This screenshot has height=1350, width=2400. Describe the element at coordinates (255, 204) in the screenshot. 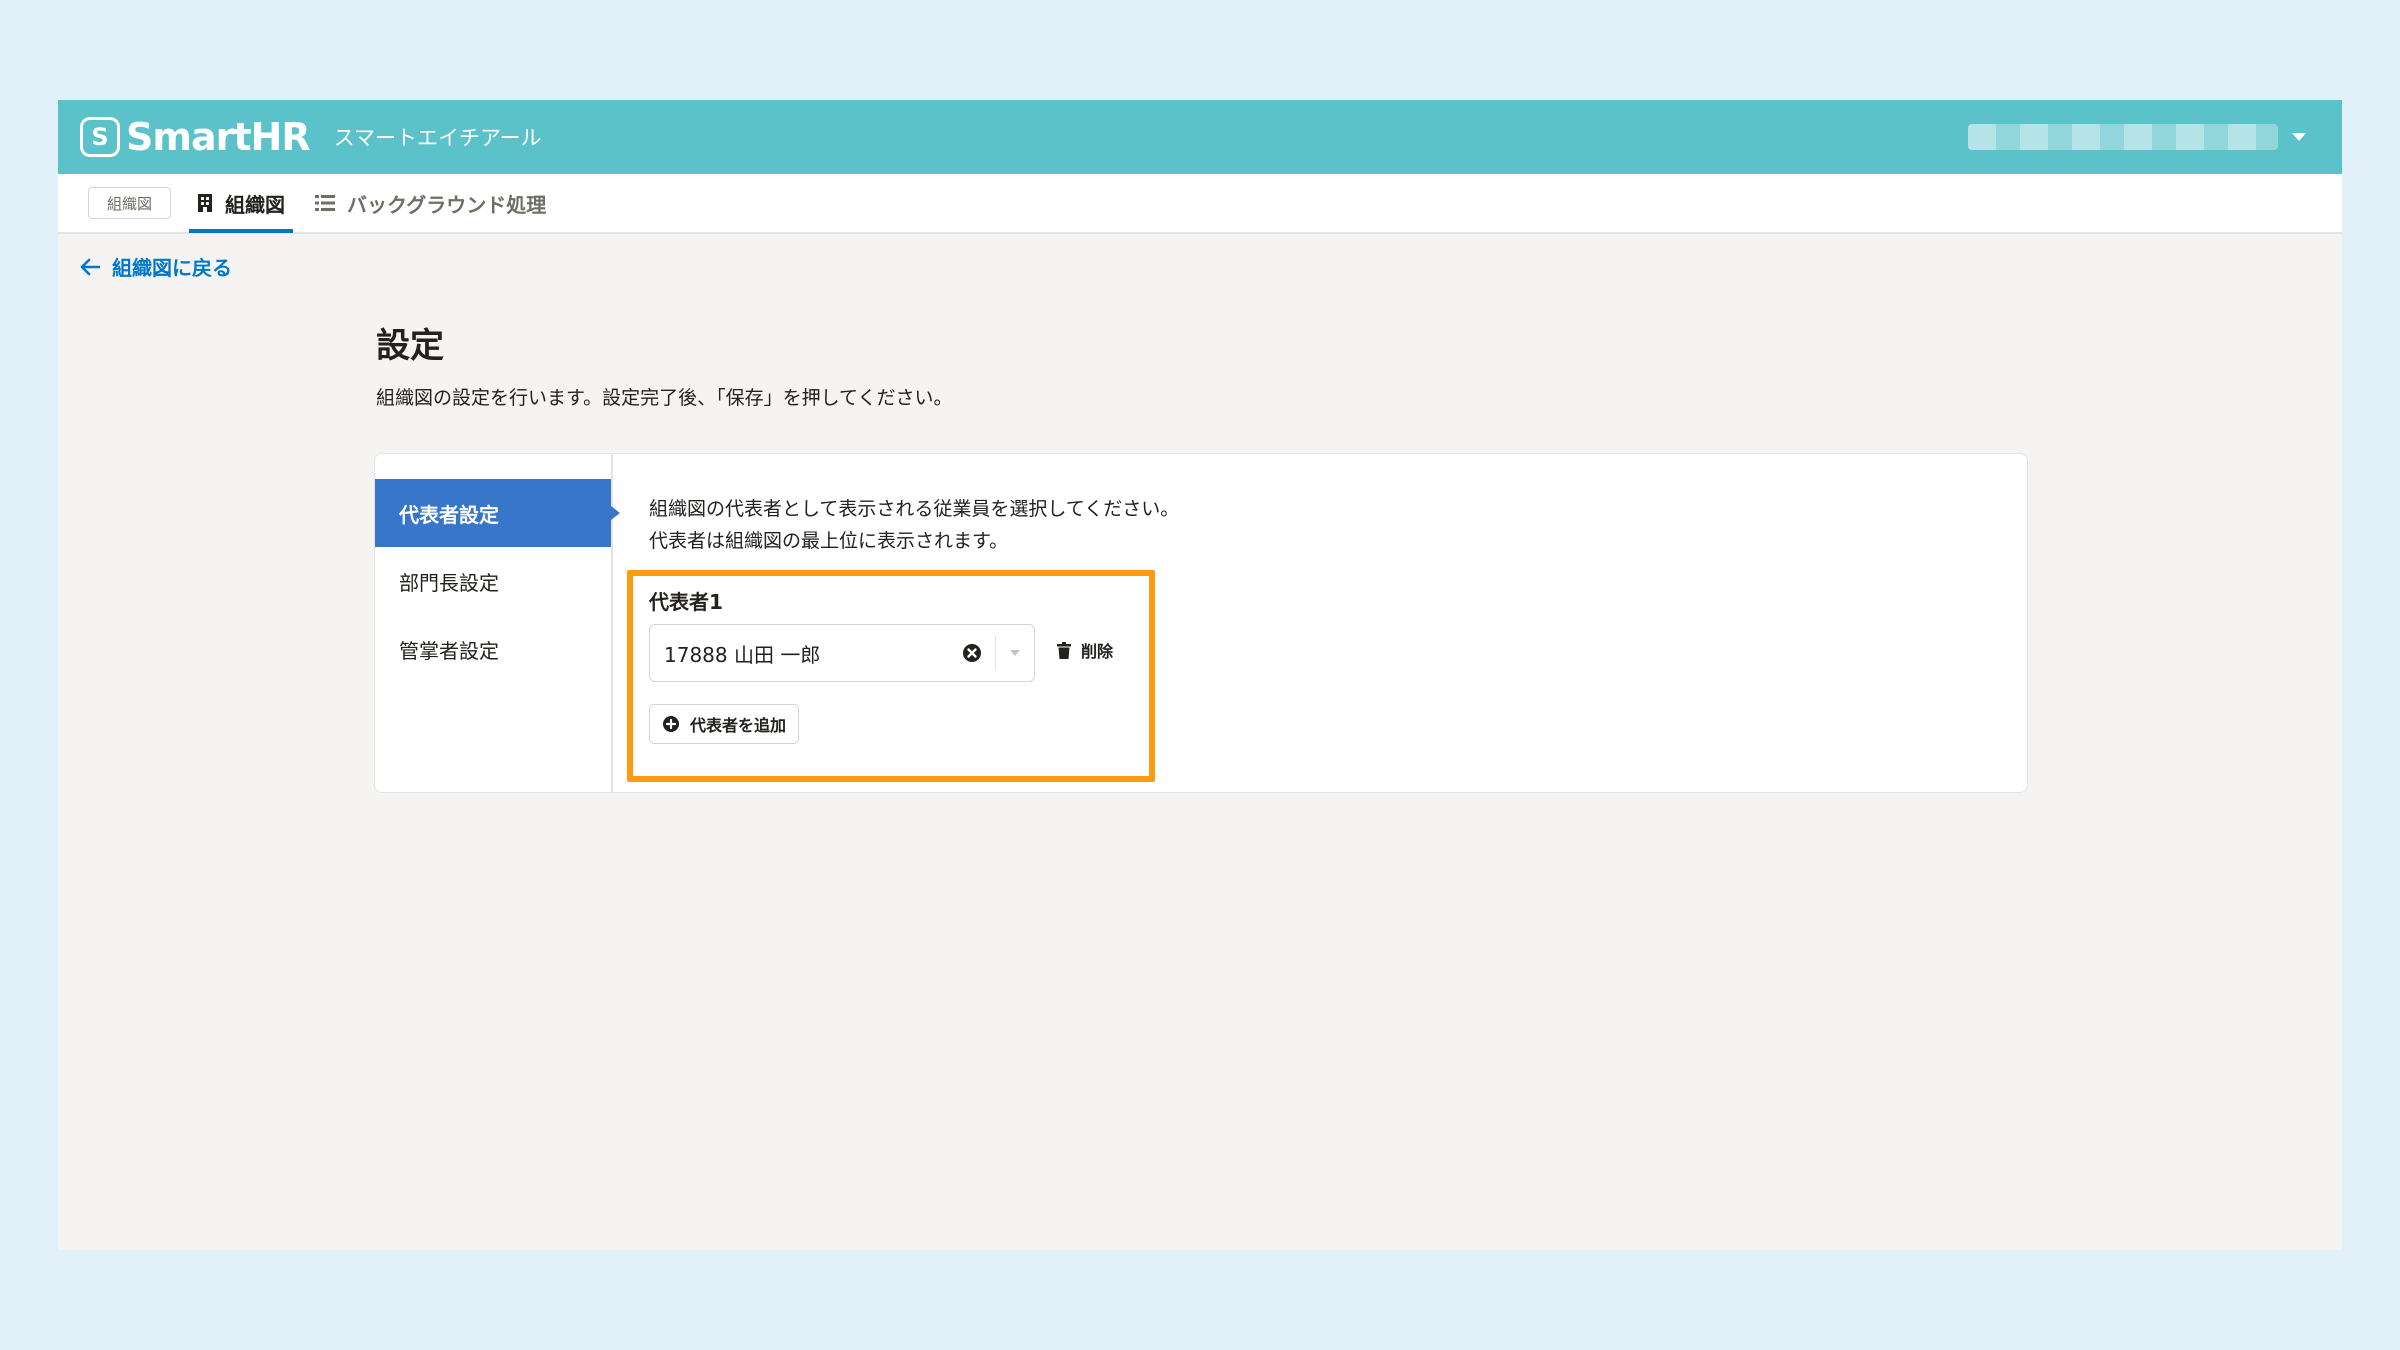

I see `tab-org-chart-label: 組織図` at that location.